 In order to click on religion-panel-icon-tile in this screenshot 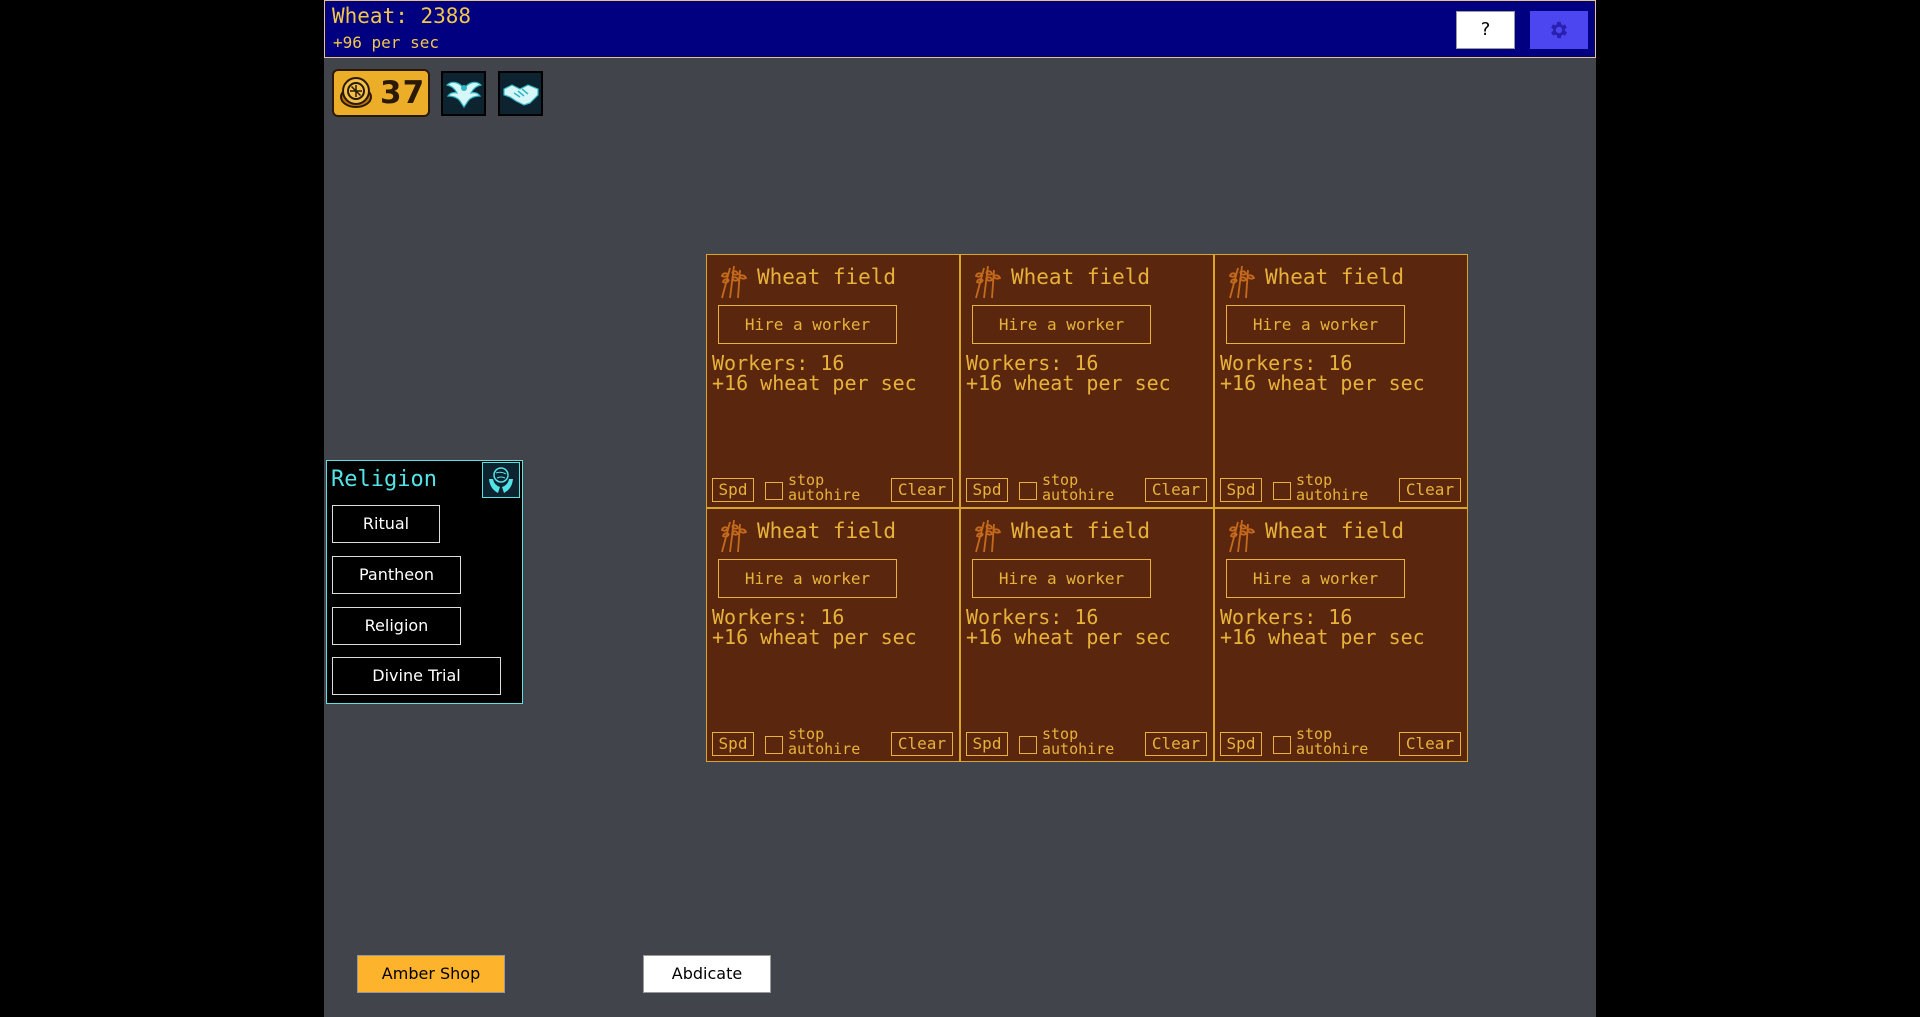, I will do `click(501, 480)`.